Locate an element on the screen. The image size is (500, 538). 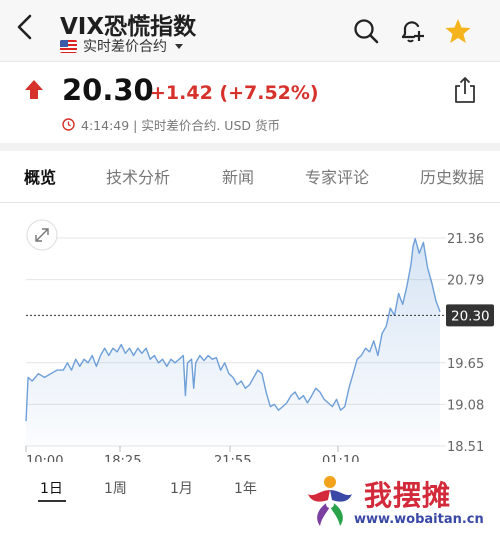
watermark: 我摆摊 www.wobaitan.cn is located at coordinates (400, 504).